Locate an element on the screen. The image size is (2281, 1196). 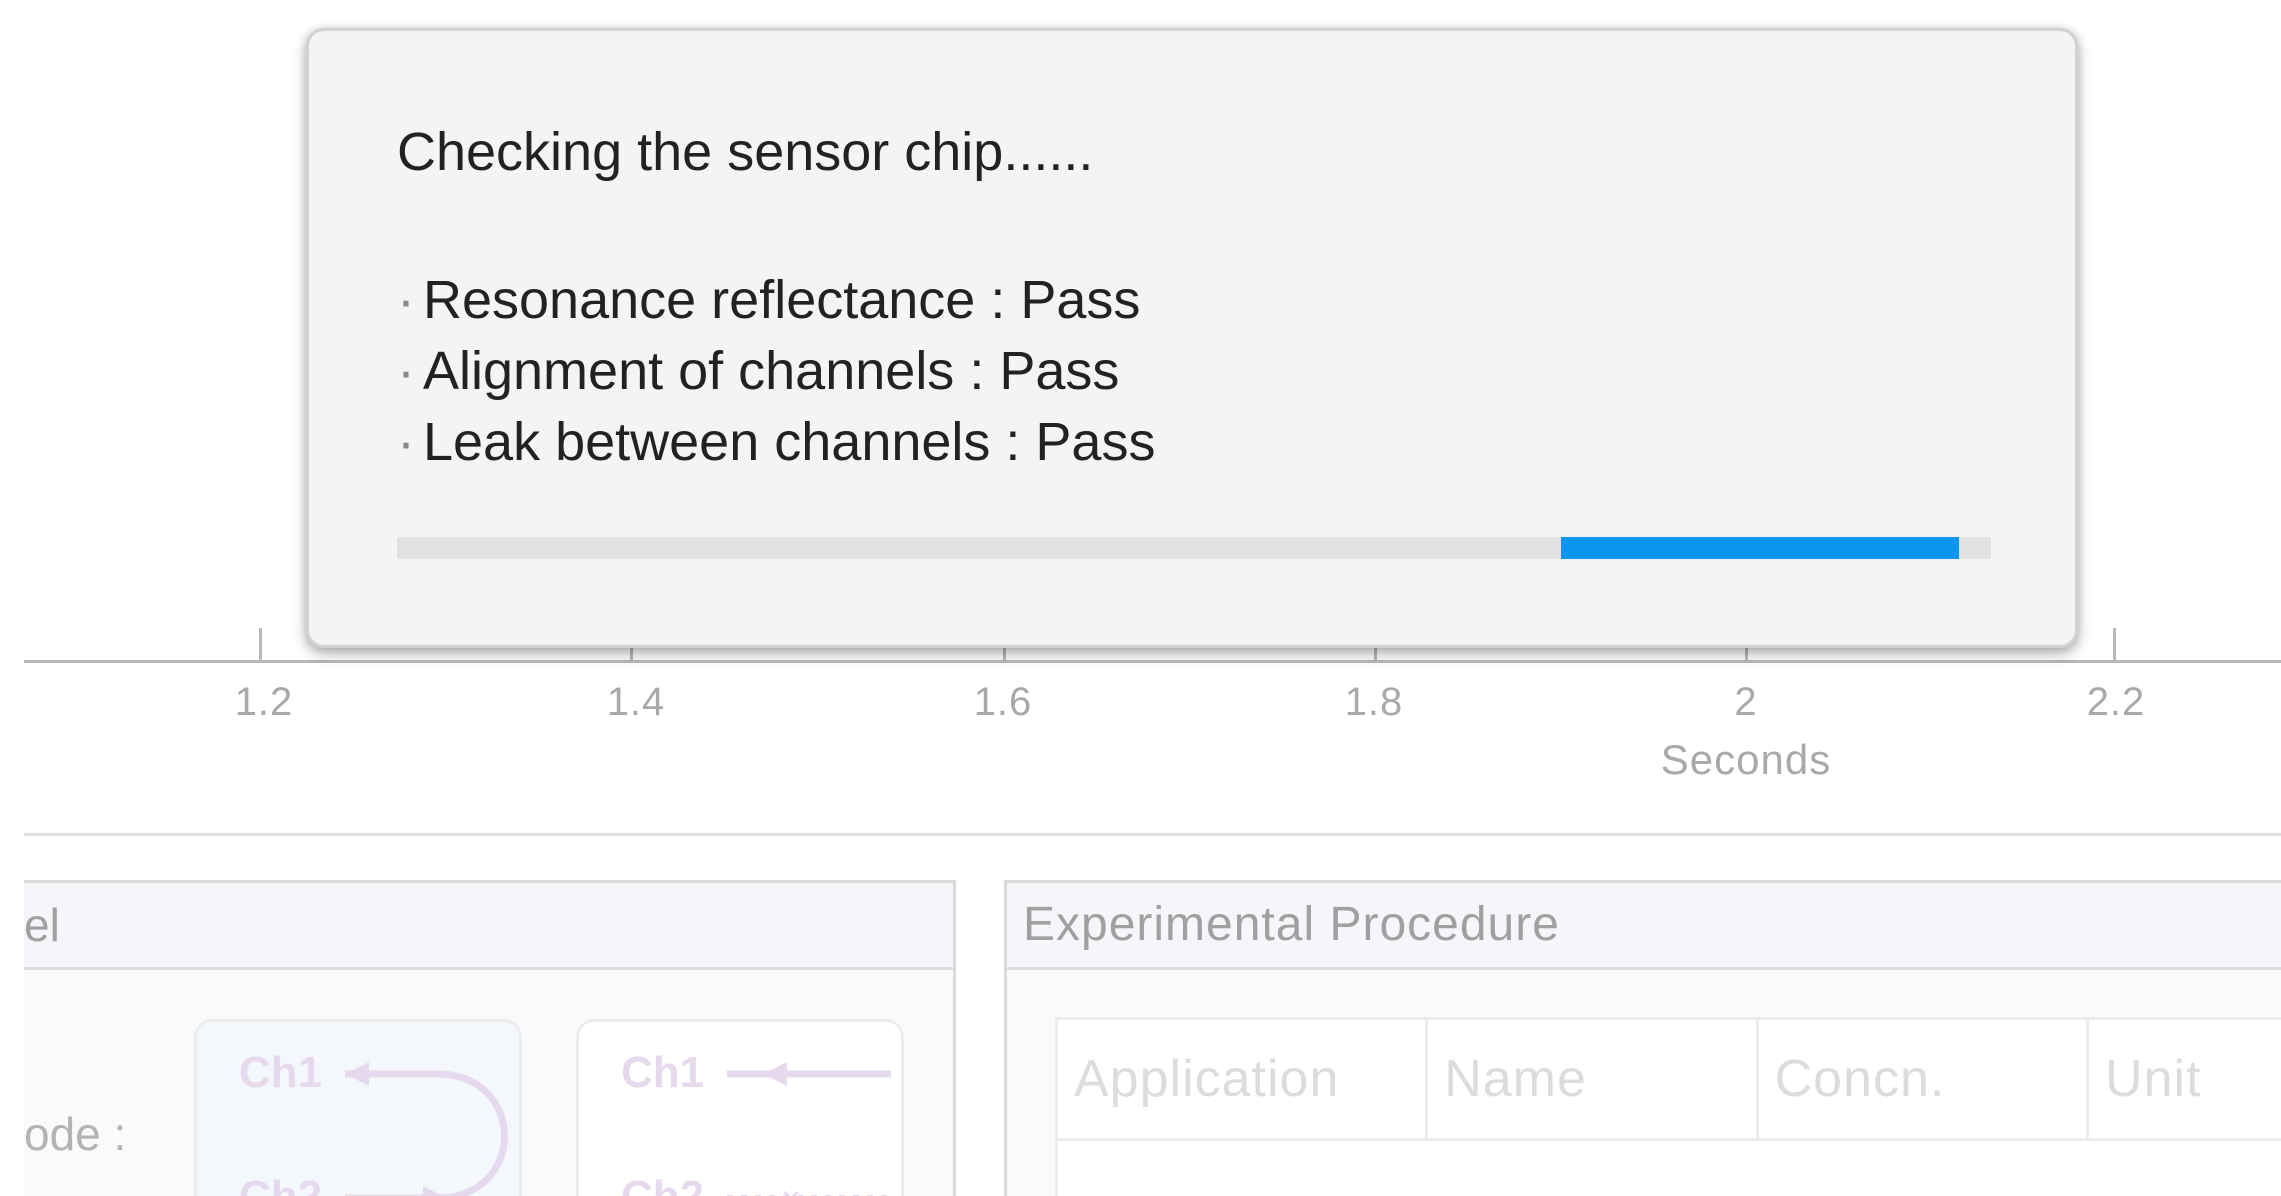
check-result-item: · Leak between channels : Pass is located at coordinates (776, 442).